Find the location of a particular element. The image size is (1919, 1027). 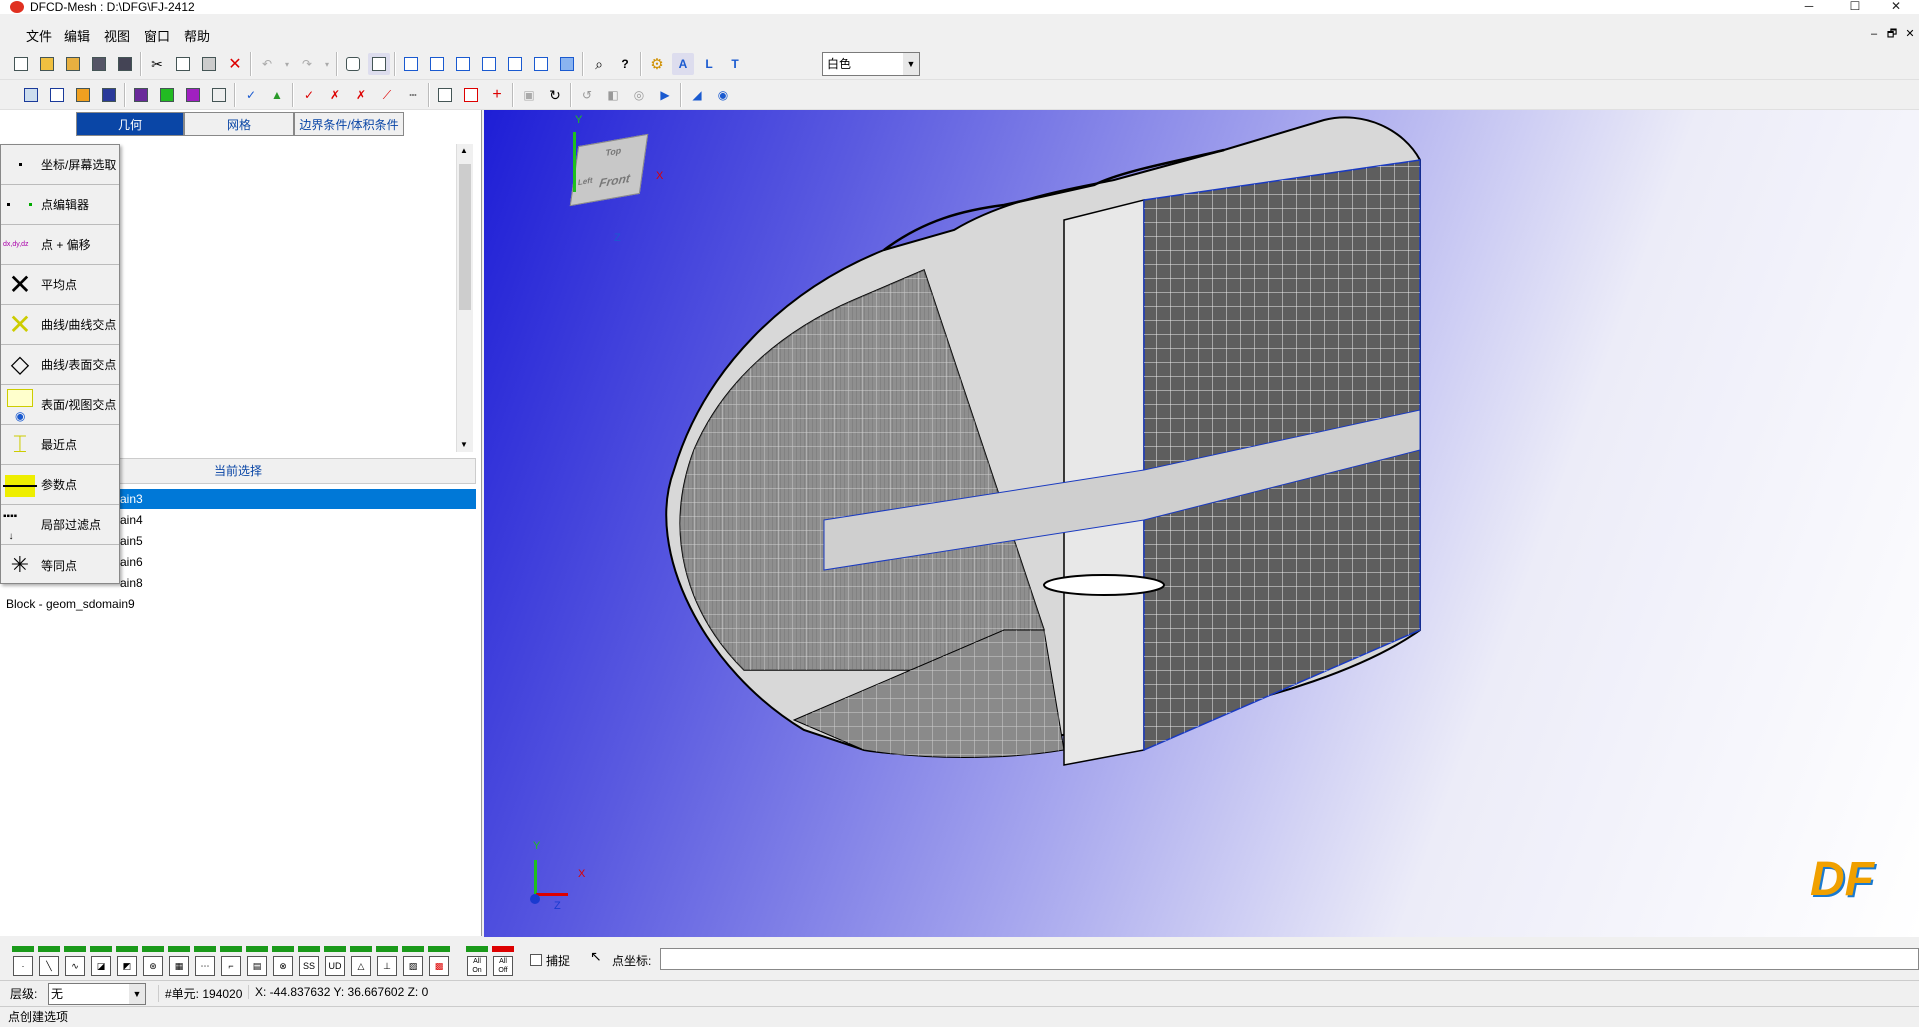

minimize-button: ─ is located at coordinates (1809, 7).